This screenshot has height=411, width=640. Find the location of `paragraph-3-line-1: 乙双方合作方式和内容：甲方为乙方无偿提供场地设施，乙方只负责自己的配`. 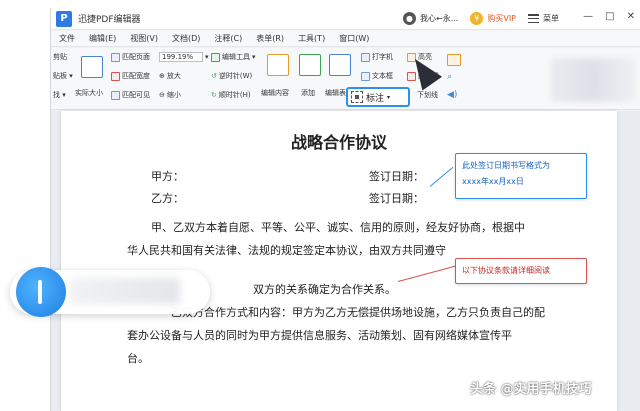

paragraph-3-line-1: 乙双方合作方式和内容：甲方为乙方无偿提供场地设施，乙方只负责自己的配 is located at coordinates (358, 312).